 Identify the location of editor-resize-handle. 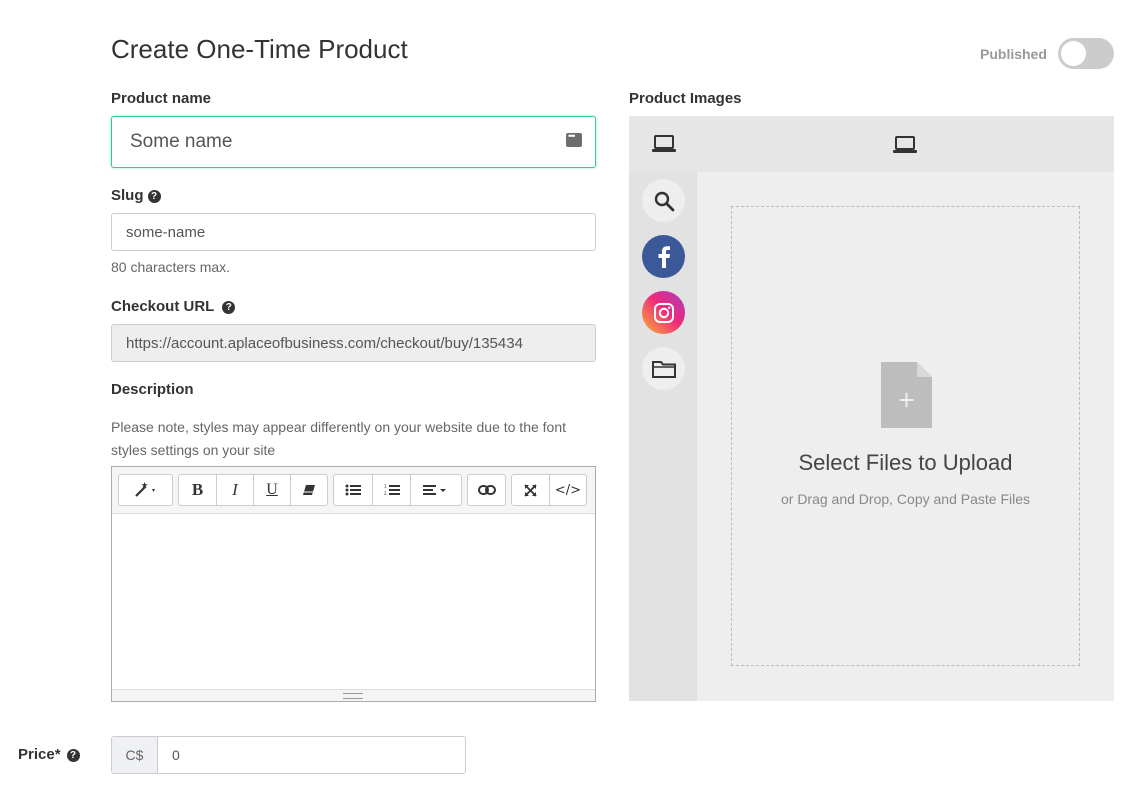
(353, 695).